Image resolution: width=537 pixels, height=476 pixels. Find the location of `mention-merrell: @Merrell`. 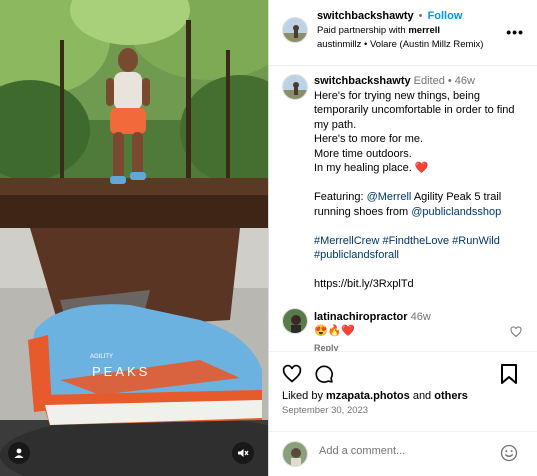

mention-merrell: @Merrell is located at coordinates (389, 197).